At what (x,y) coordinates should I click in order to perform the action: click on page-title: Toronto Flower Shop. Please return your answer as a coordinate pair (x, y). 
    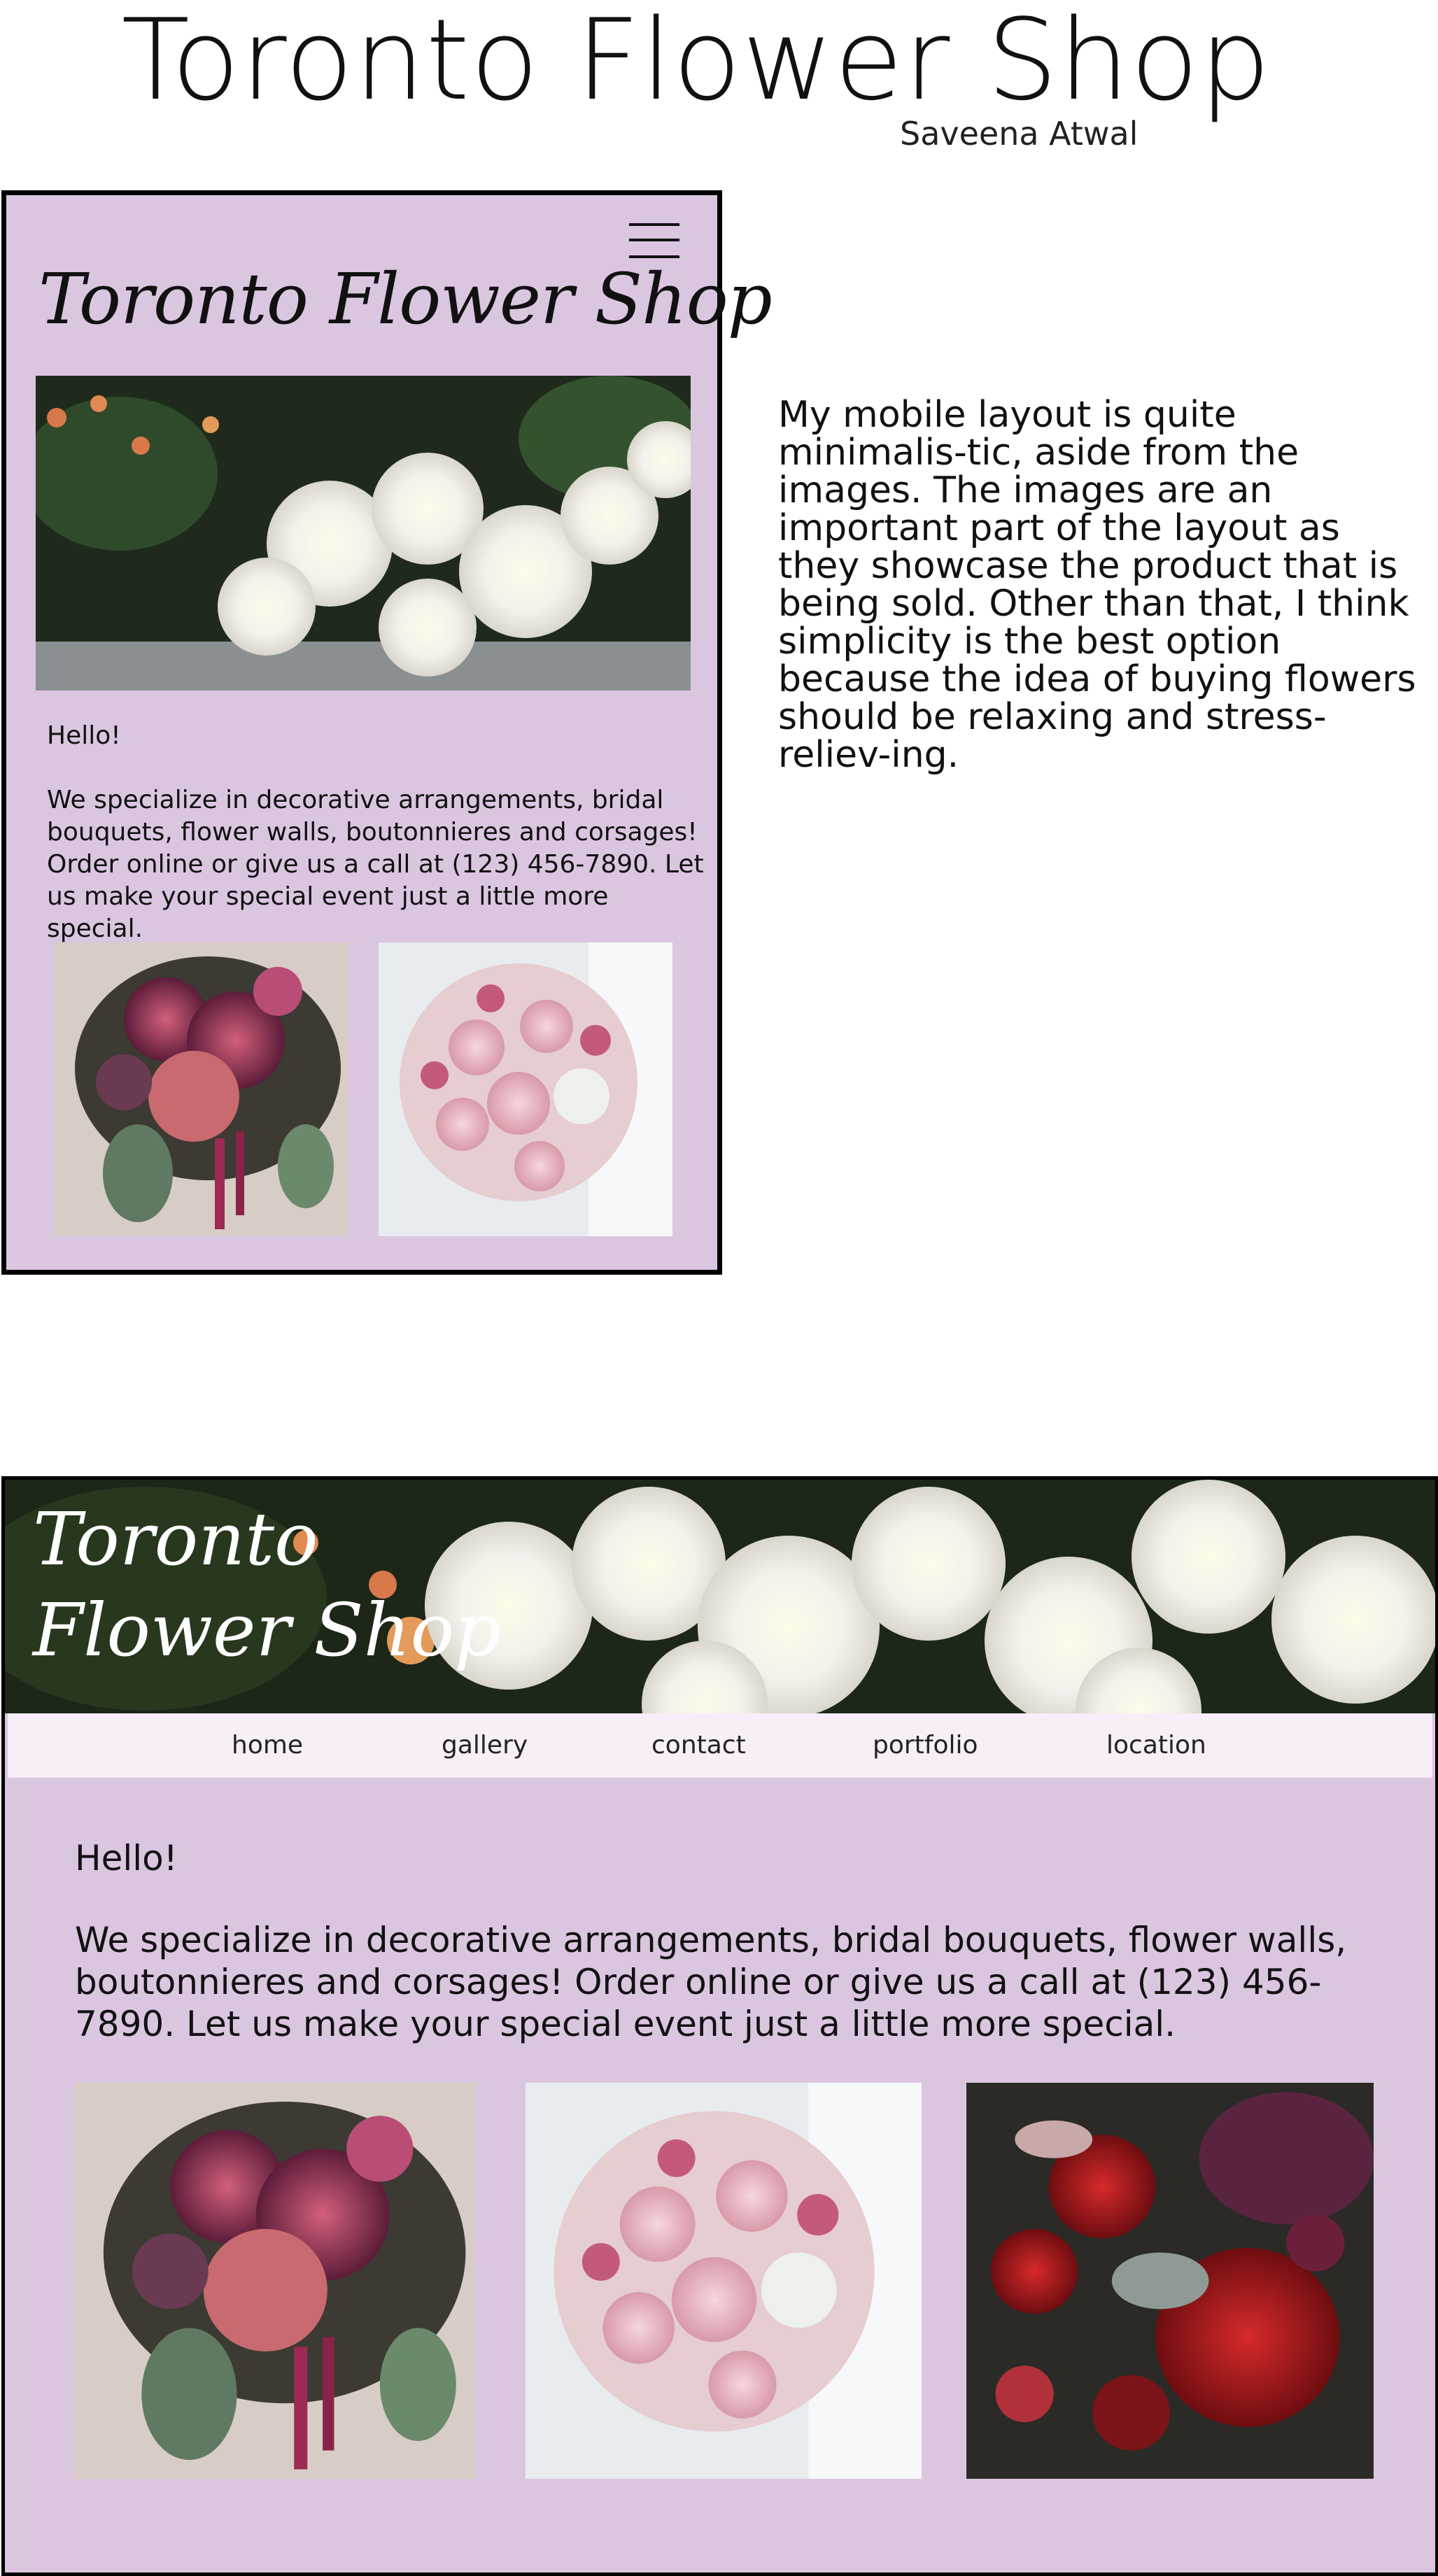
    Looking at the image, I should click on (696, 62).